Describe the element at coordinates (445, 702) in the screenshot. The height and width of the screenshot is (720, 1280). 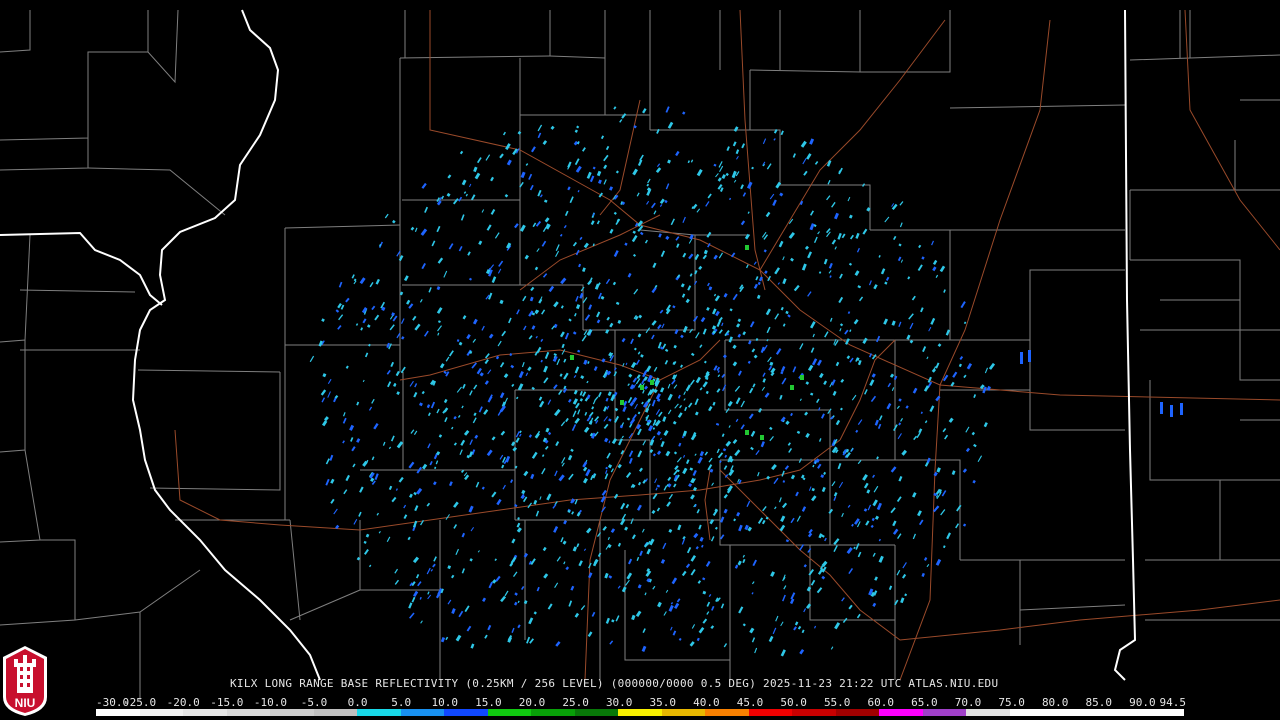
I see `scale-label: 10.0` at that location.